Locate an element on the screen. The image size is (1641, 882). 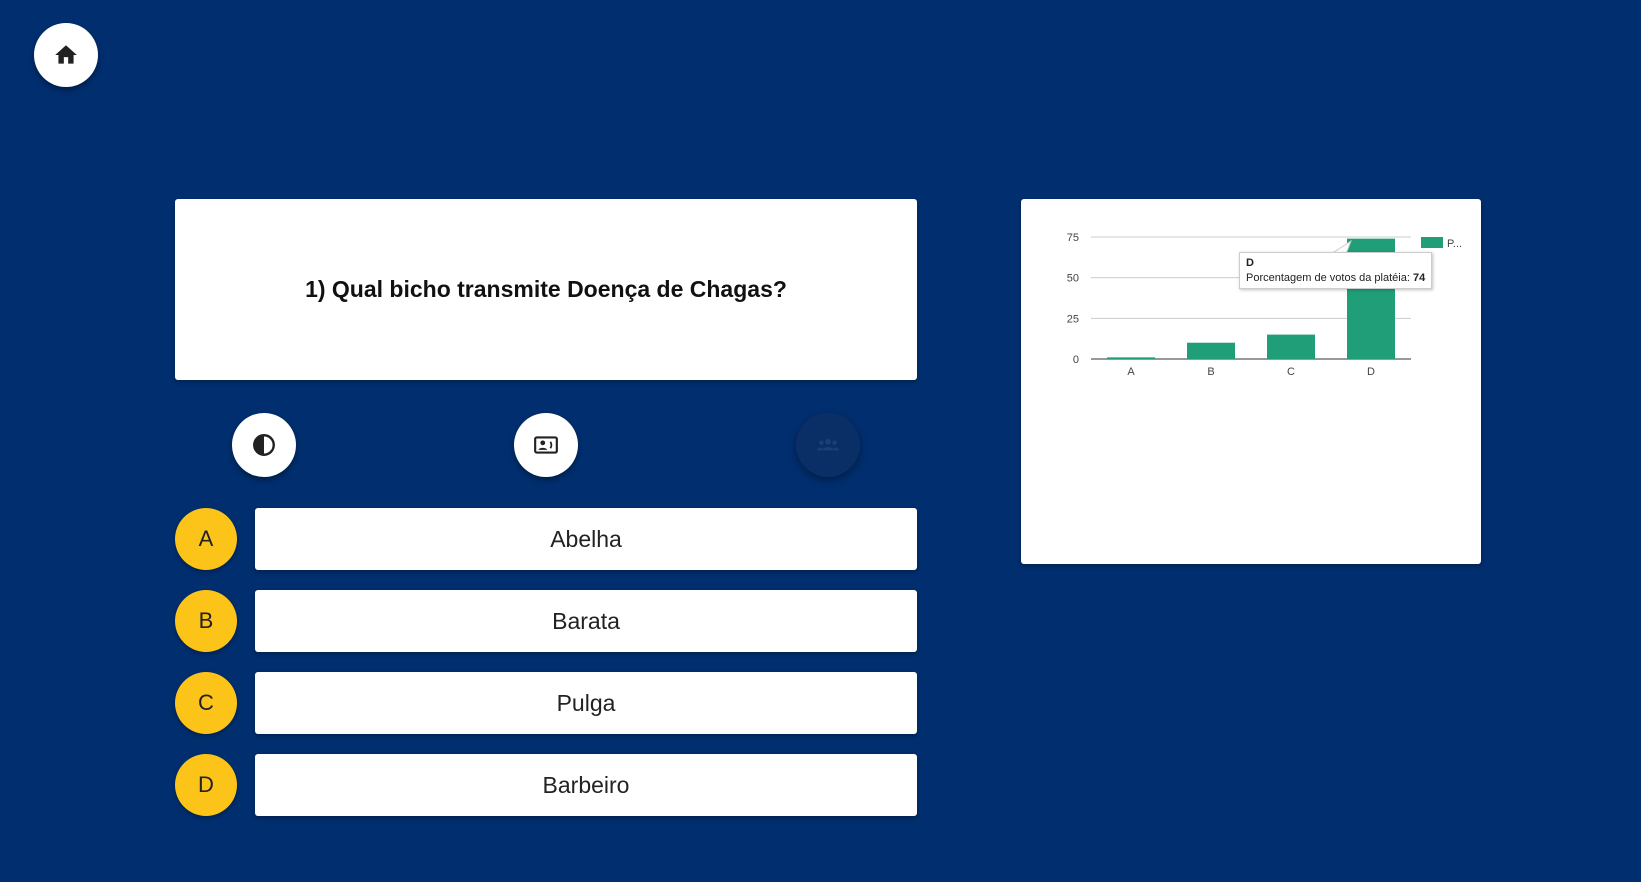
option-row-a: A Abelha is located at coordinates (546, 539).